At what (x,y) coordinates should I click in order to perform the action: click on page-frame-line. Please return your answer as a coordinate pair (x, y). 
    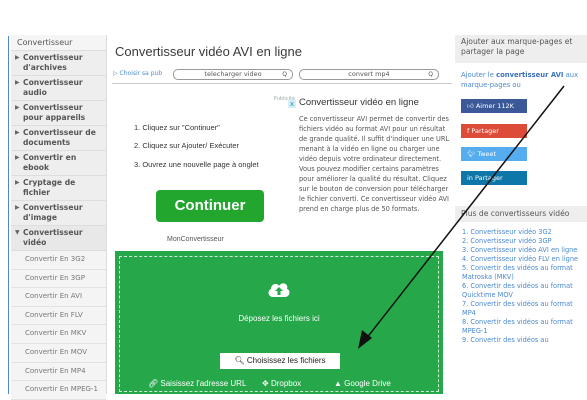
    Looking at the image, I should click on (8, 215).